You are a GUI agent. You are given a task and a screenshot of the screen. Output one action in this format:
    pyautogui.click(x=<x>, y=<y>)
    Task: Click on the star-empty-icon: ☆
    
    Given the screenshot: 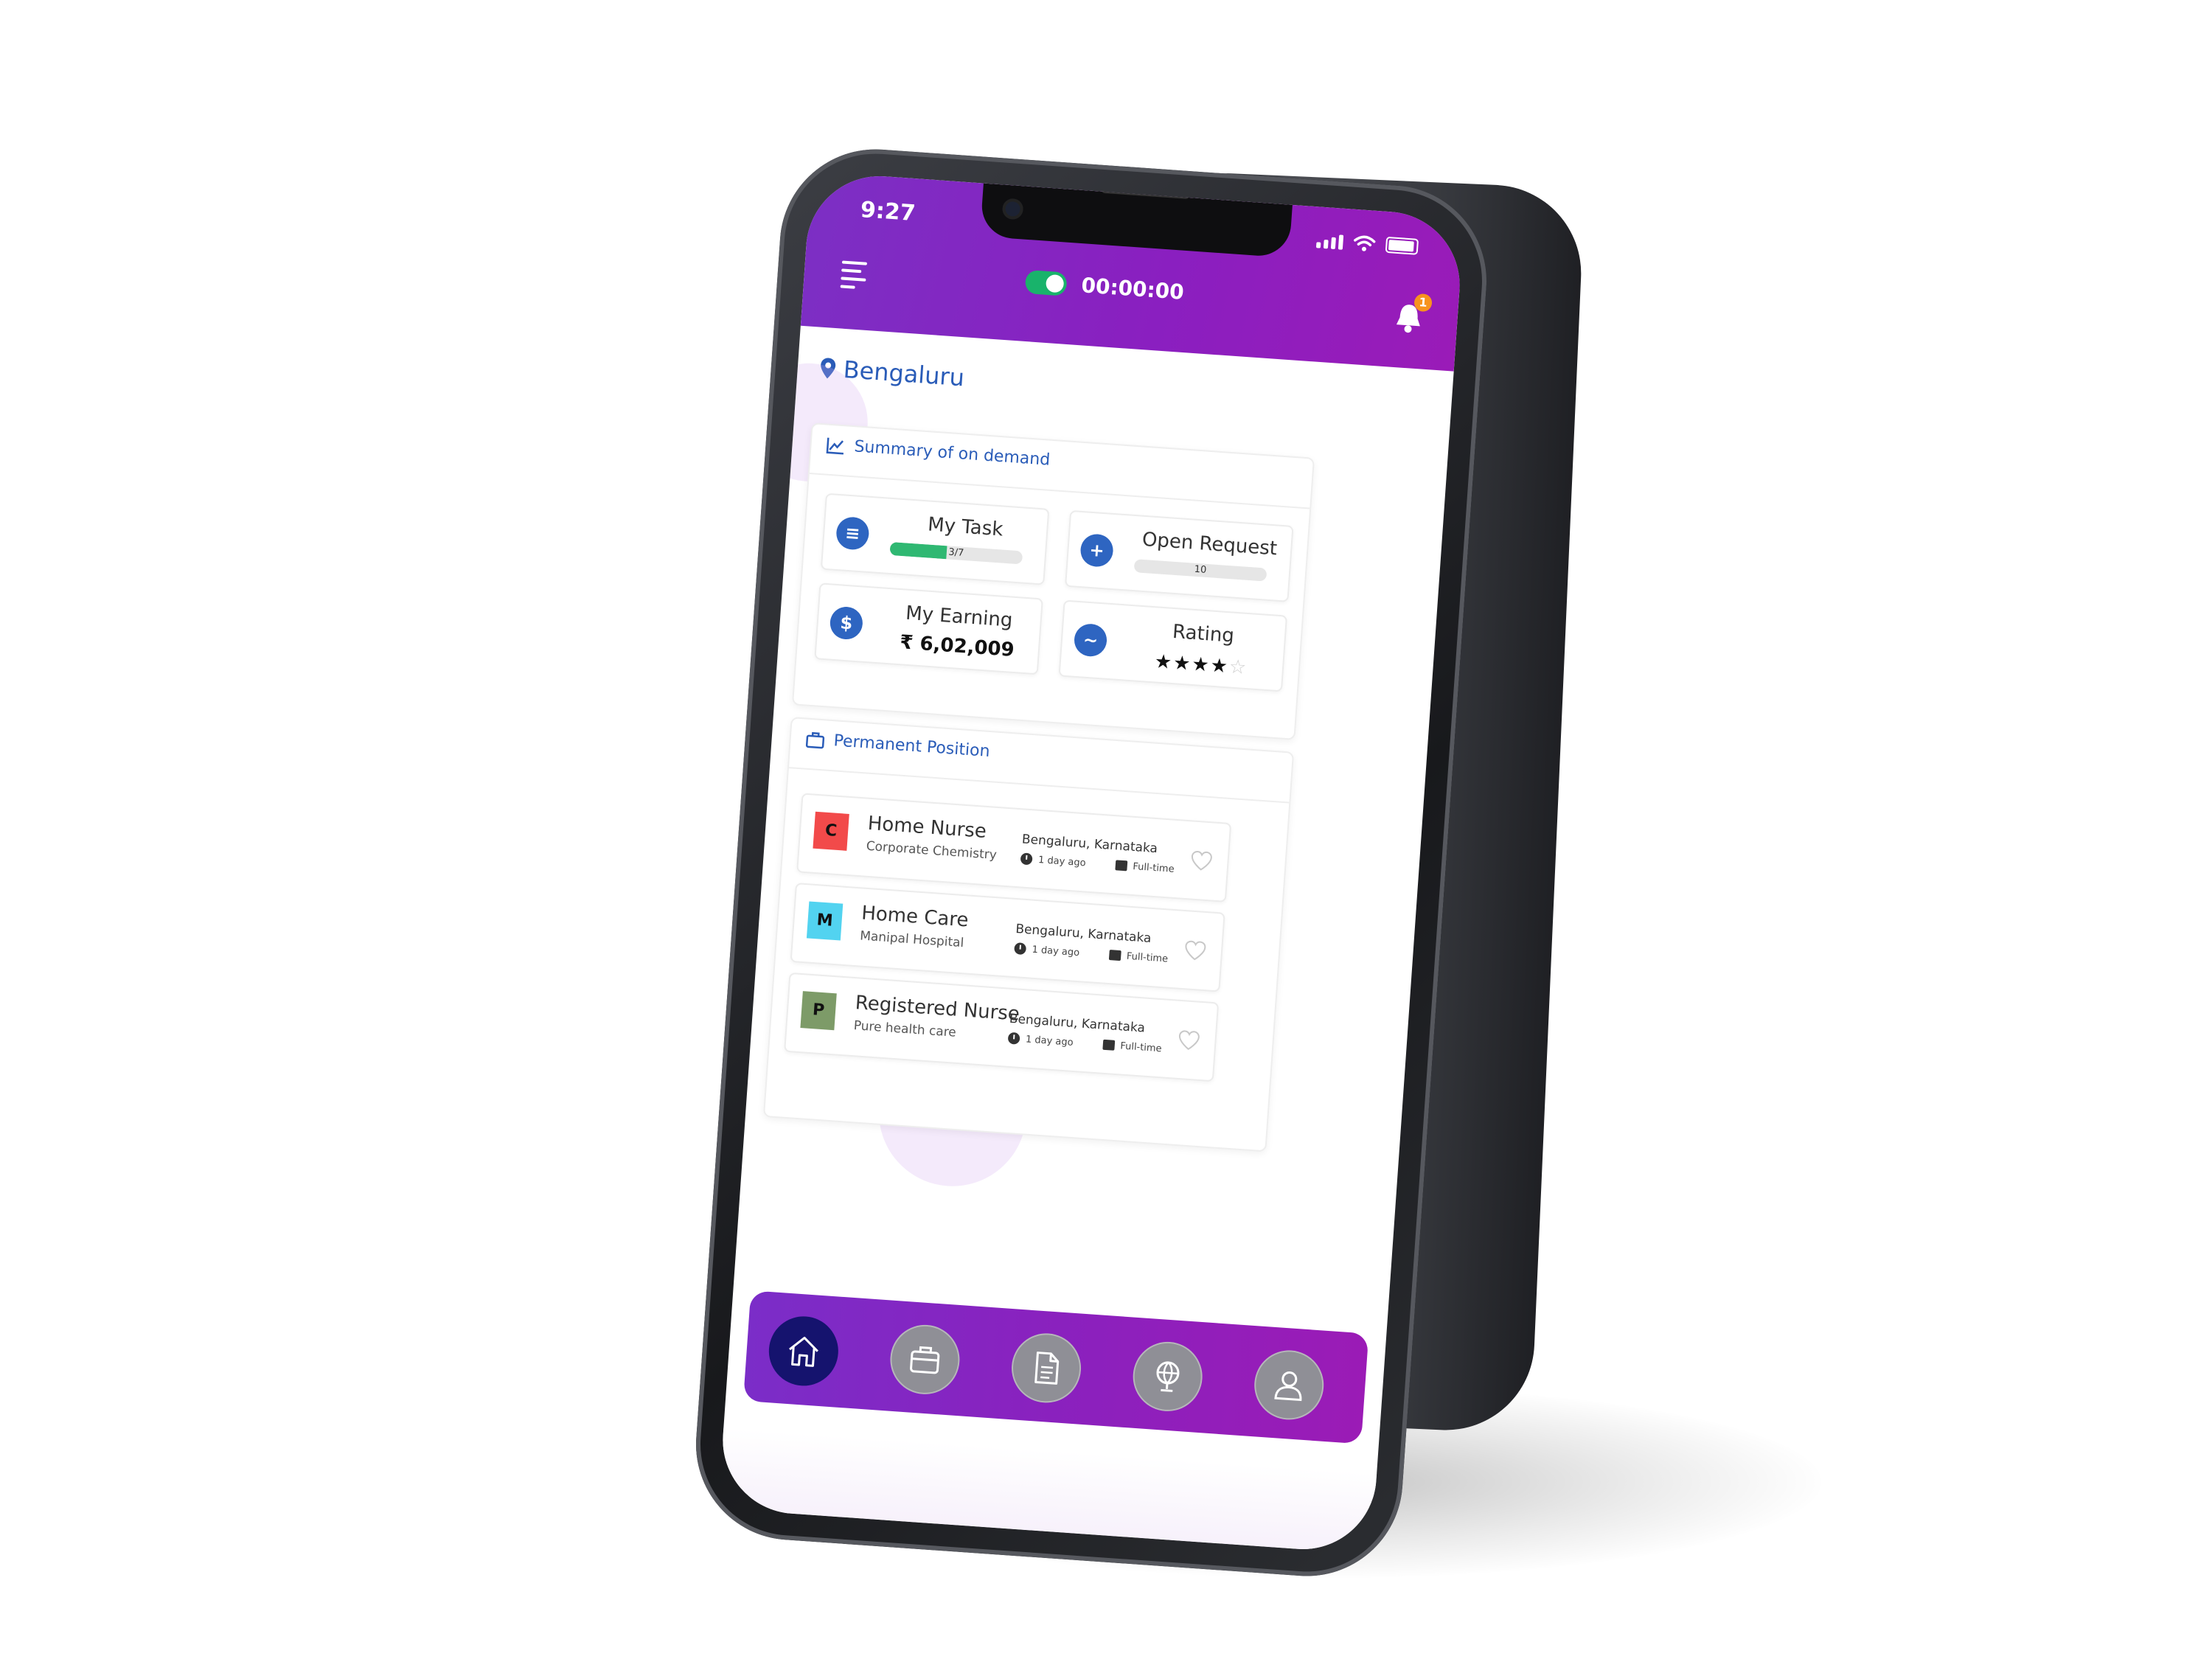 What is the action you would take?
    pyautogui.click(x=1238, y=667)
    